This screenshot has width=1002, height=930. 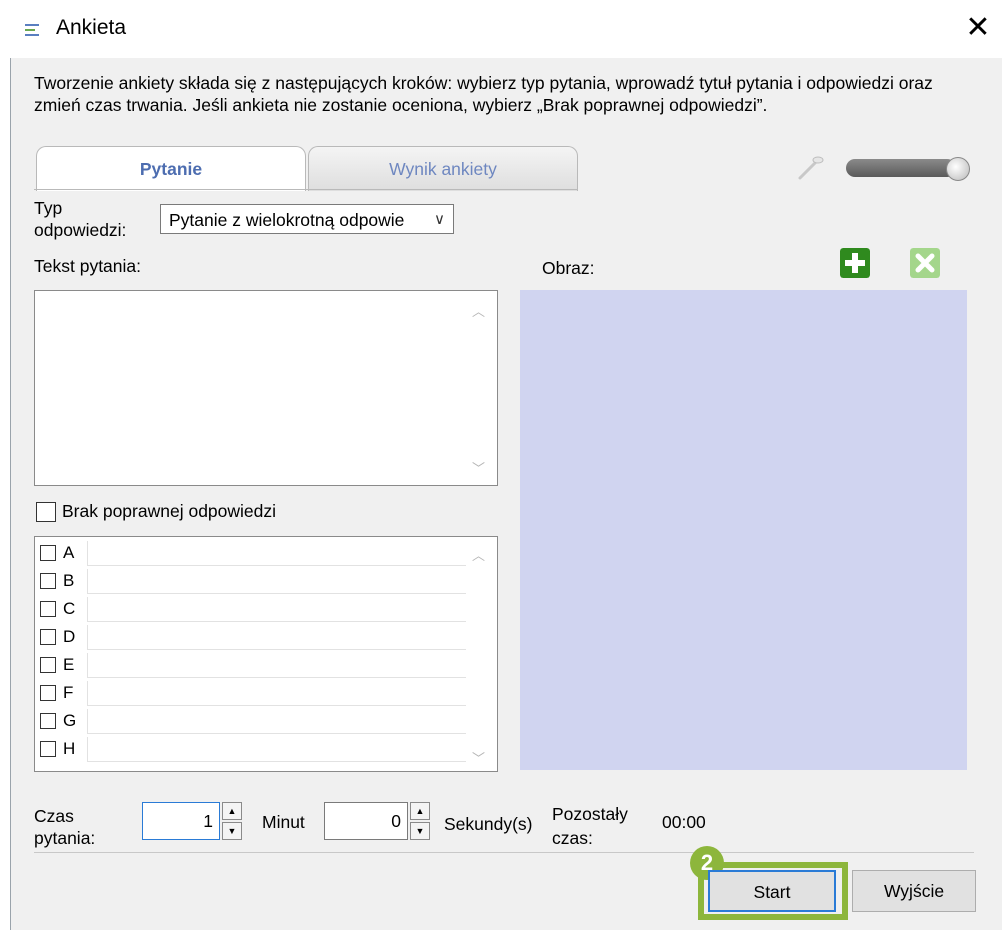 I want to click on answer-letter-c: C, so click(x=69, y=608).